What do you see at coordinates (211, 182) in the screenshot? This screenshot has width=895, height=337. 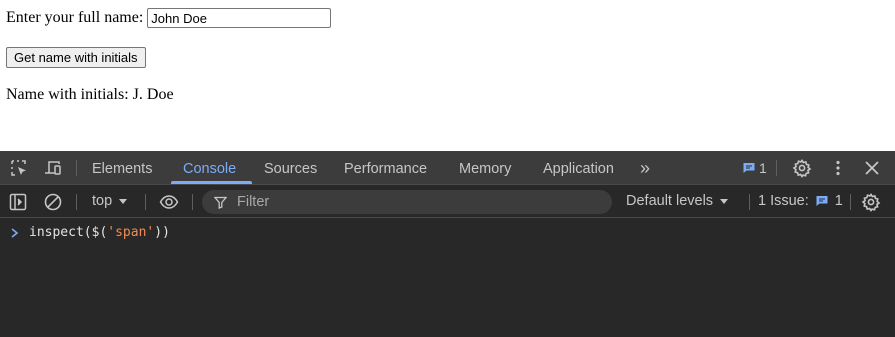 I see `active-tab-indicator` at bounding box center [211, 182].